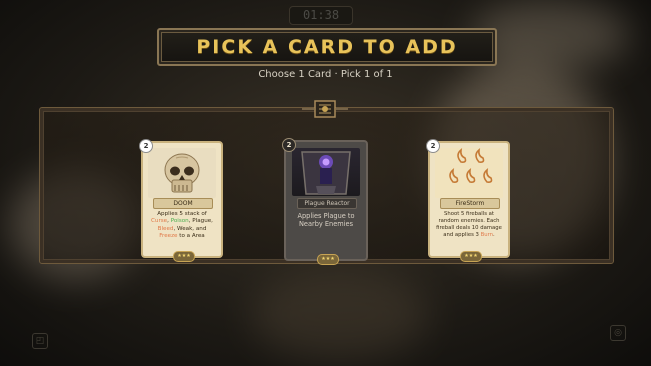 The height and width of the screenshot is (366, 651). What do you see at coordinates (326, 172) in the screenshot?
I see `reactor-icon` at bounding box center [326, 172].